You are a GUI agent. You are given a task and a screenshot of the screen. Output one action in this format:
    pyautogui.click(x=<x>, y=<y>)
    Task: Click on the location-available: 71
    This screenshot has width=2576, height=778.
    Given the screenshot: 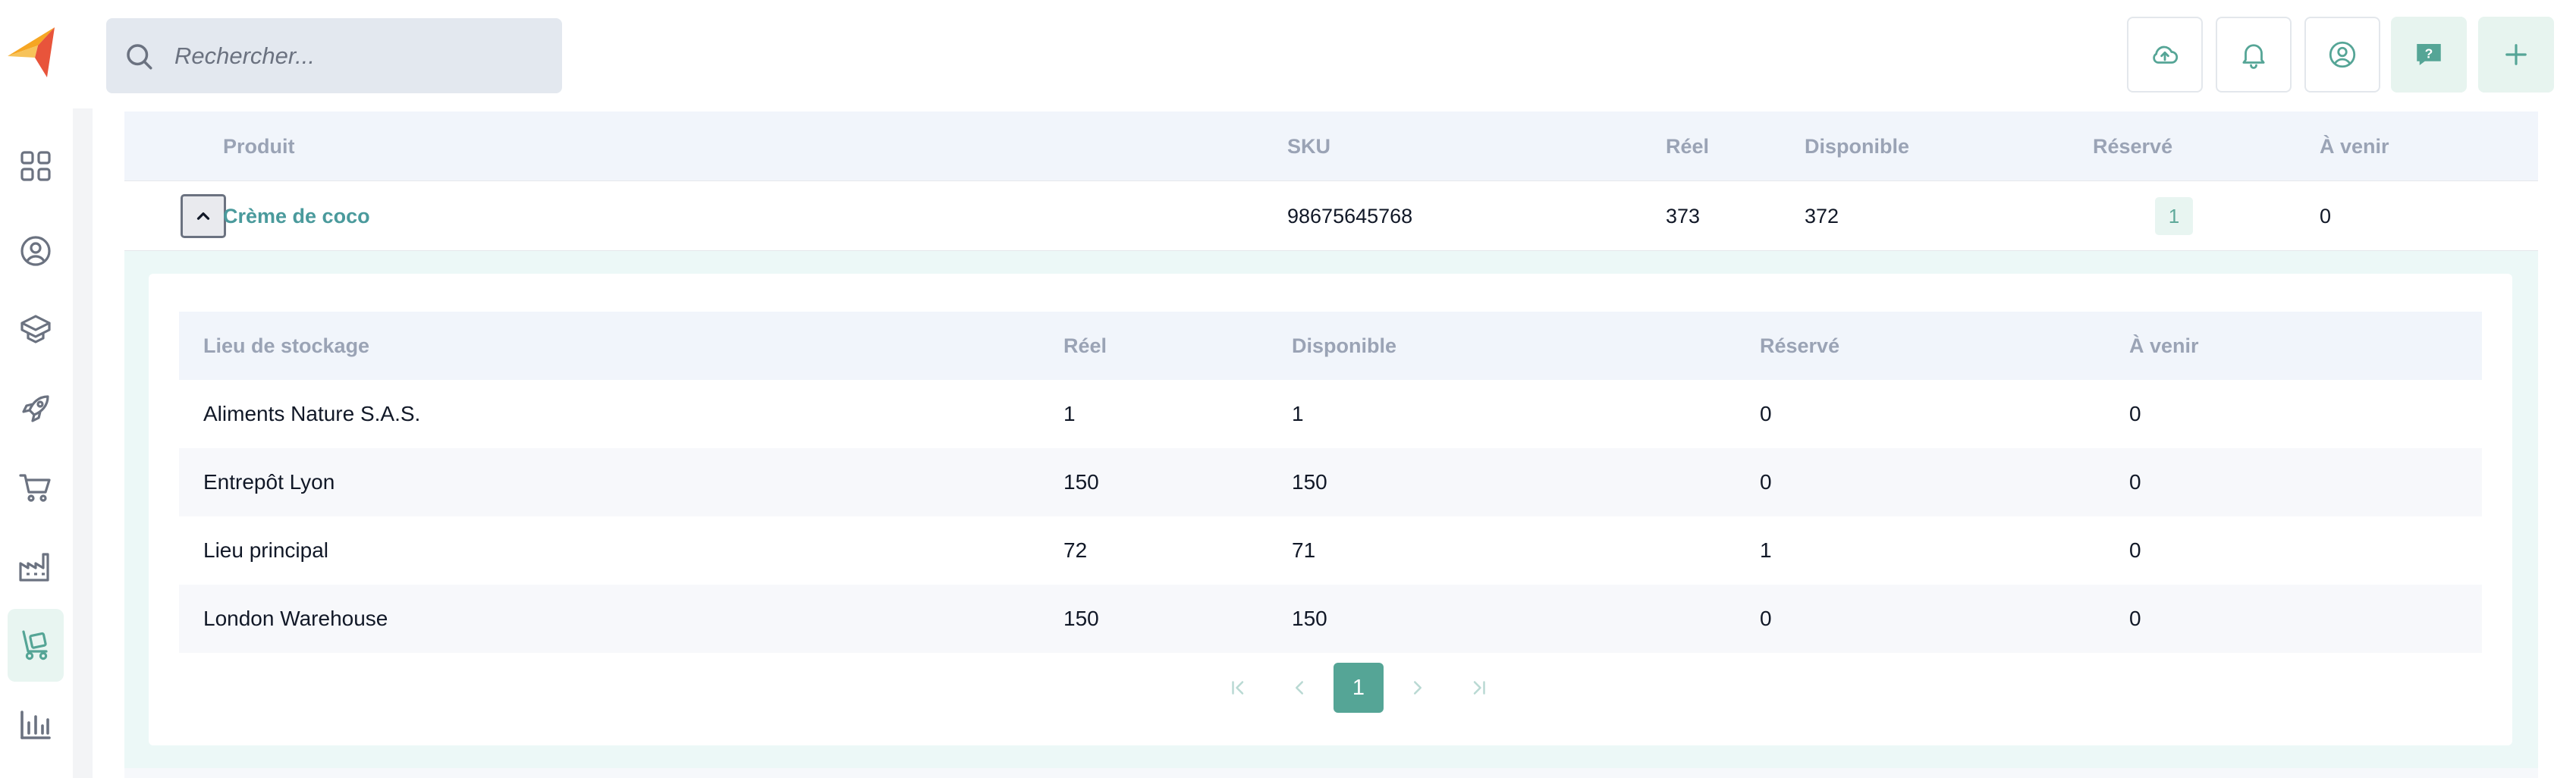 What is the action you would take?
    pyautogui.click(x=1304, y=550)
    